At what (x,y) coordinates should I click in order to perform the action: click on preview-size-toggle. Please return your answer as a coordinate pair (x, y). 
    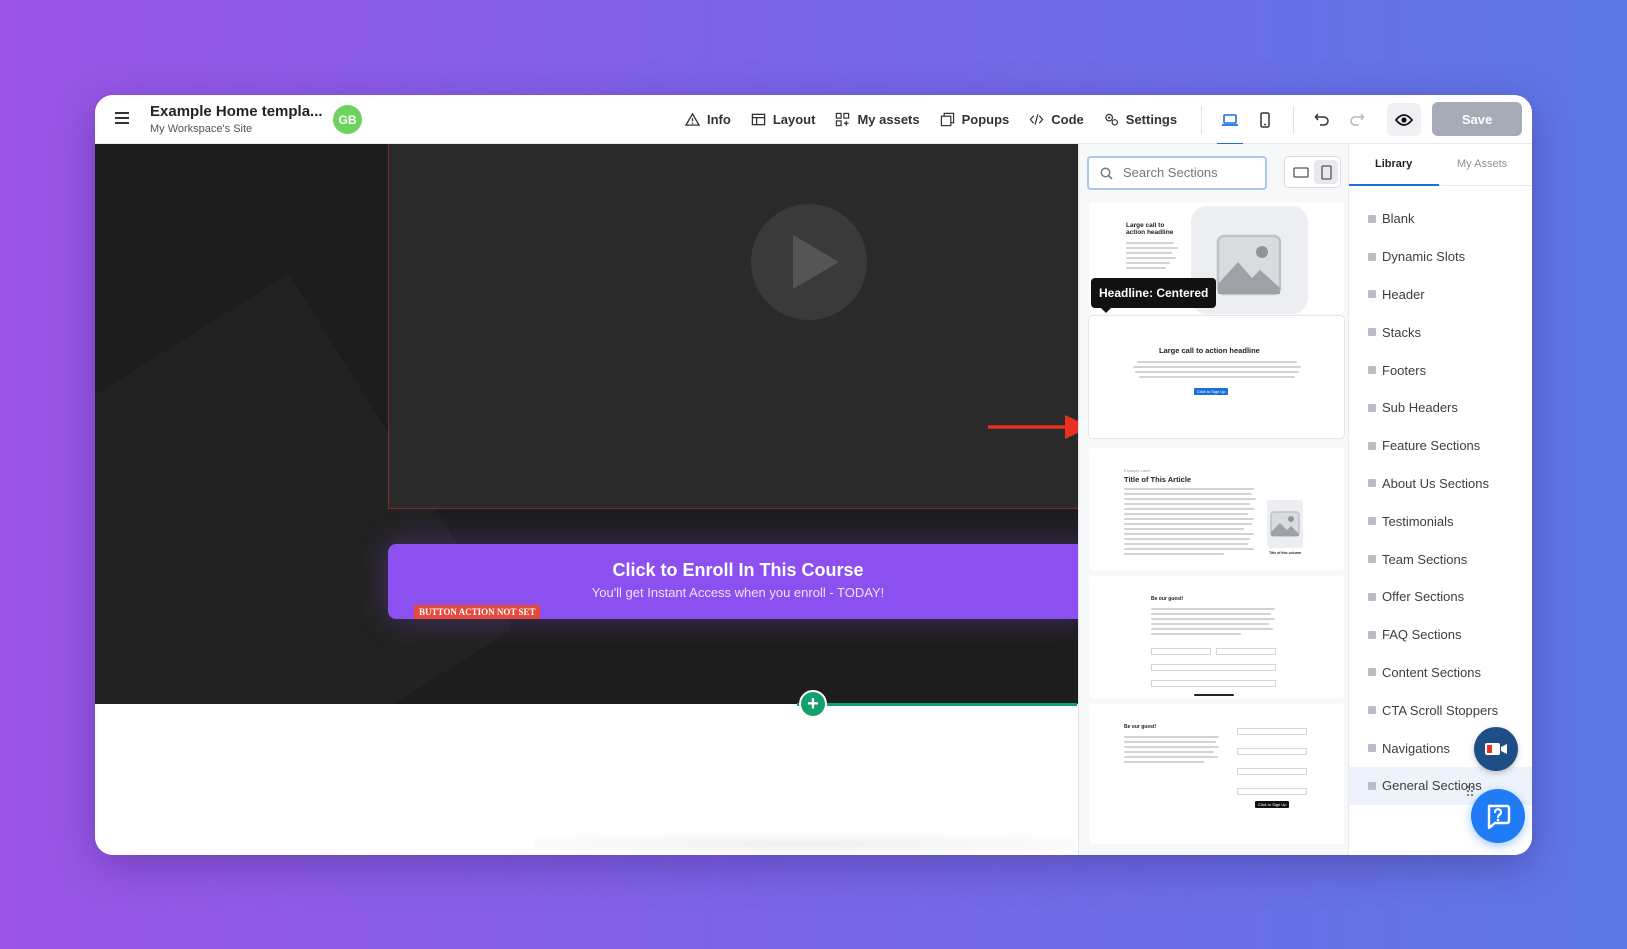
    Looking at the image, I should click on (1312, 172).